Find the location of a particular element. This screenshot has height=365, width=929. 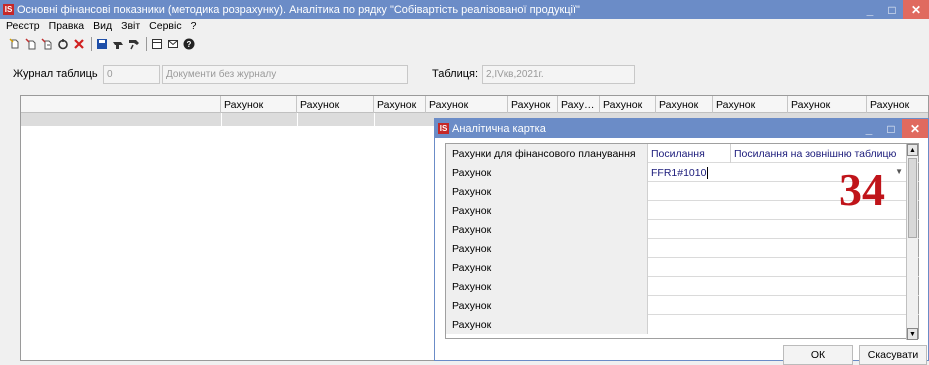

menu-item-report: Звіт is located at coordinates (130, 26).